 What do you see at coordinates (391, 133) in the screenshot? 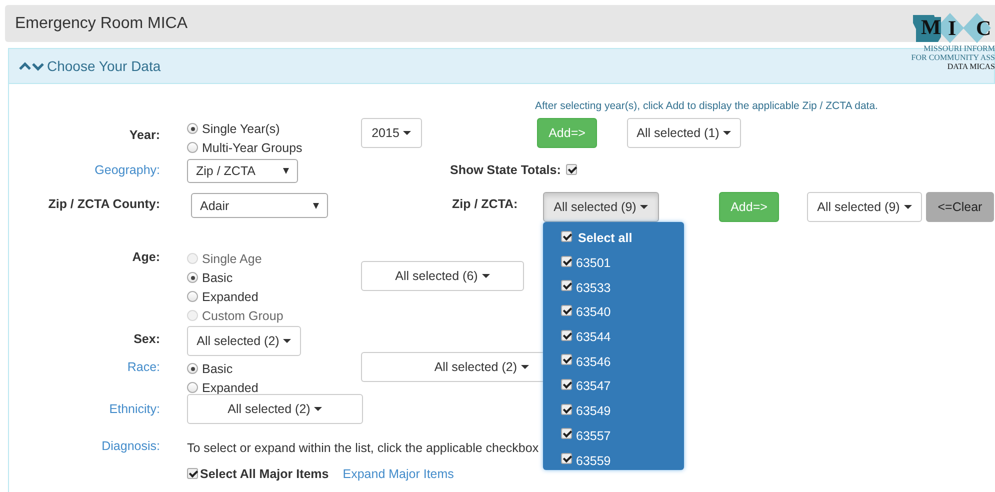
I see `year-dropdown: 2015` at bounding box center [391, 133].